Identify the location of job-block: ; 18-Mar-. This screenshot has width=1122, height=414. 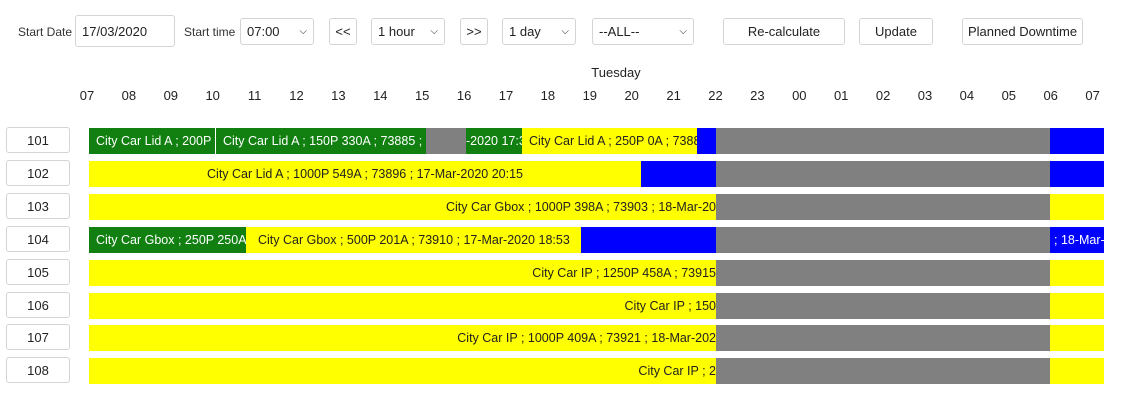
(1077, 240).